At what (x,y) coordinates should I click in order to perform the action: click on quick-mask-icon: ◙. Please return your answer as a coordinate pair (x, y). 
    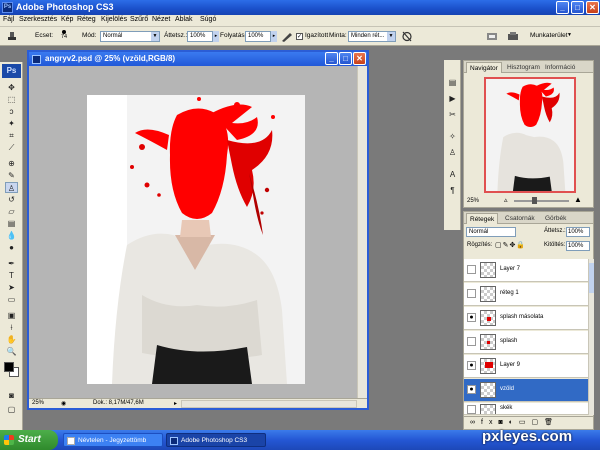
    Looking at the image, I should click on (11, 395).